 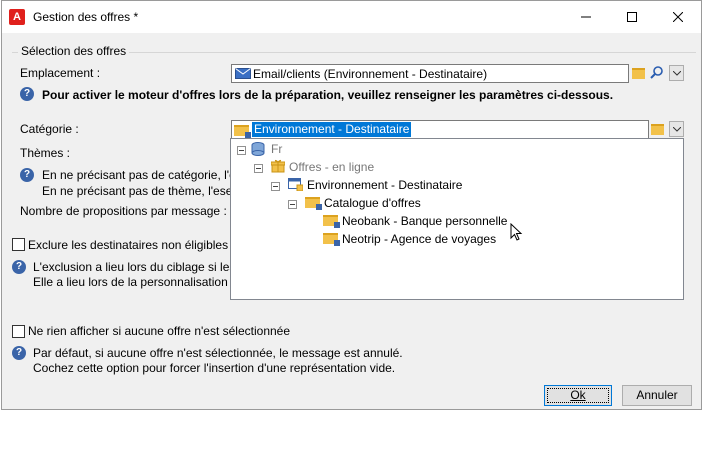 What do you see at coordinates (18, 331) in the screenshot?
I see `nothing-checkbox` at bounding box center [18, 331].